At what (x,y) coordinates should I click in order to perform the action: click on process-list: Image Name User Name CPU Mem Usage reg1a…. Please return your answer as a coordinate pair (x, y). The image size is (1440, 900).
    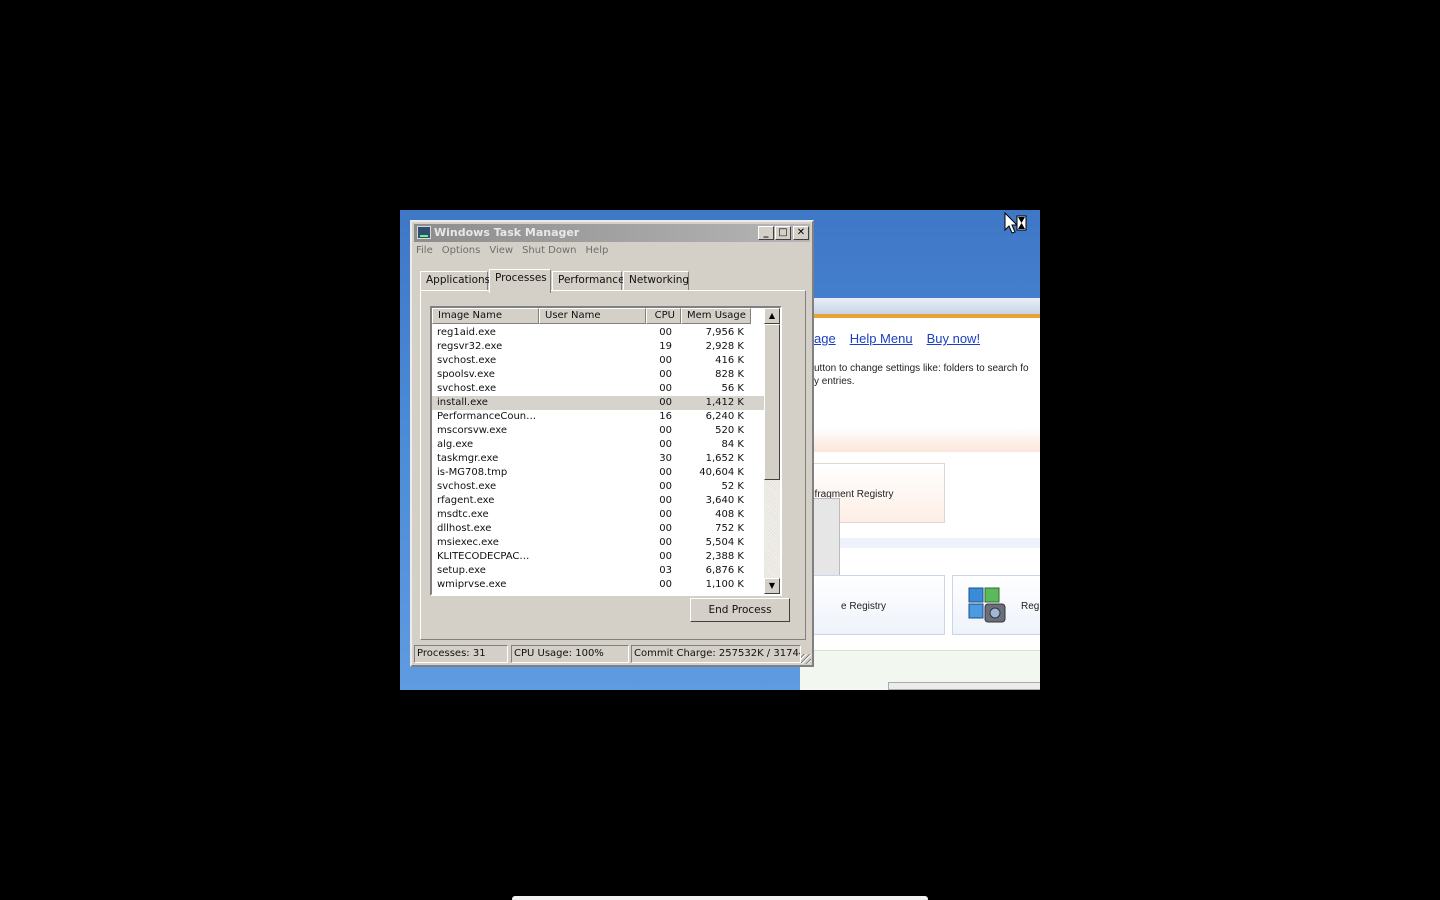
    Looking at the image, I should click on (606, 451).